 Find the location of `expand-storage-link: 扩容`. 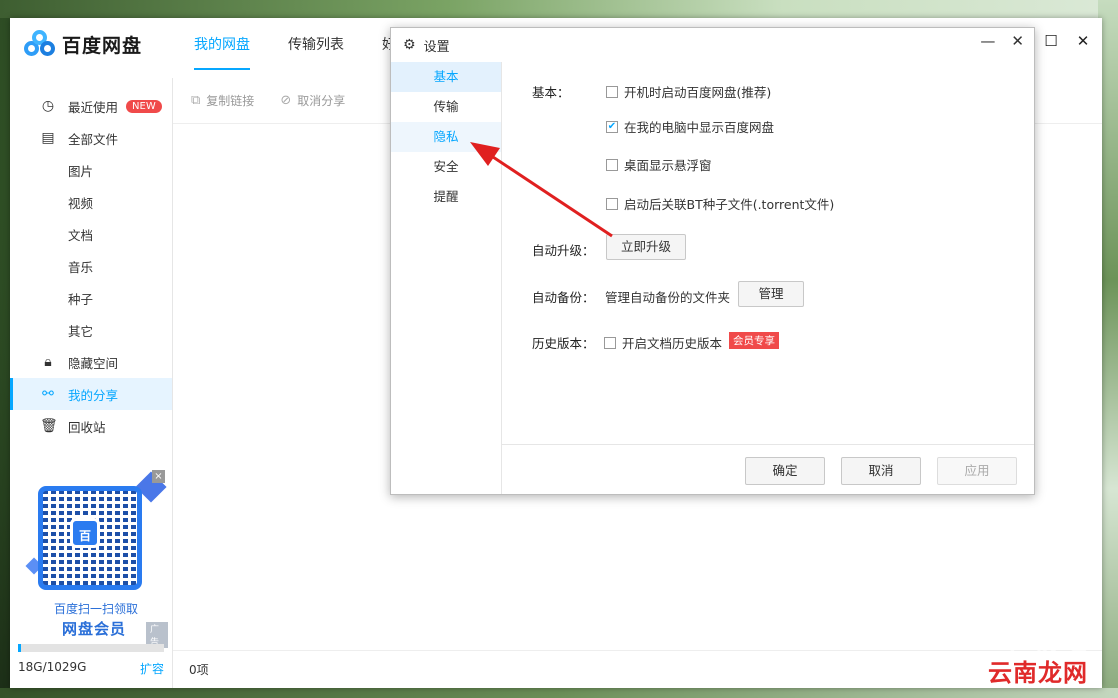

expand-storage-link: 扩容 is located at coordinates (152, 668).